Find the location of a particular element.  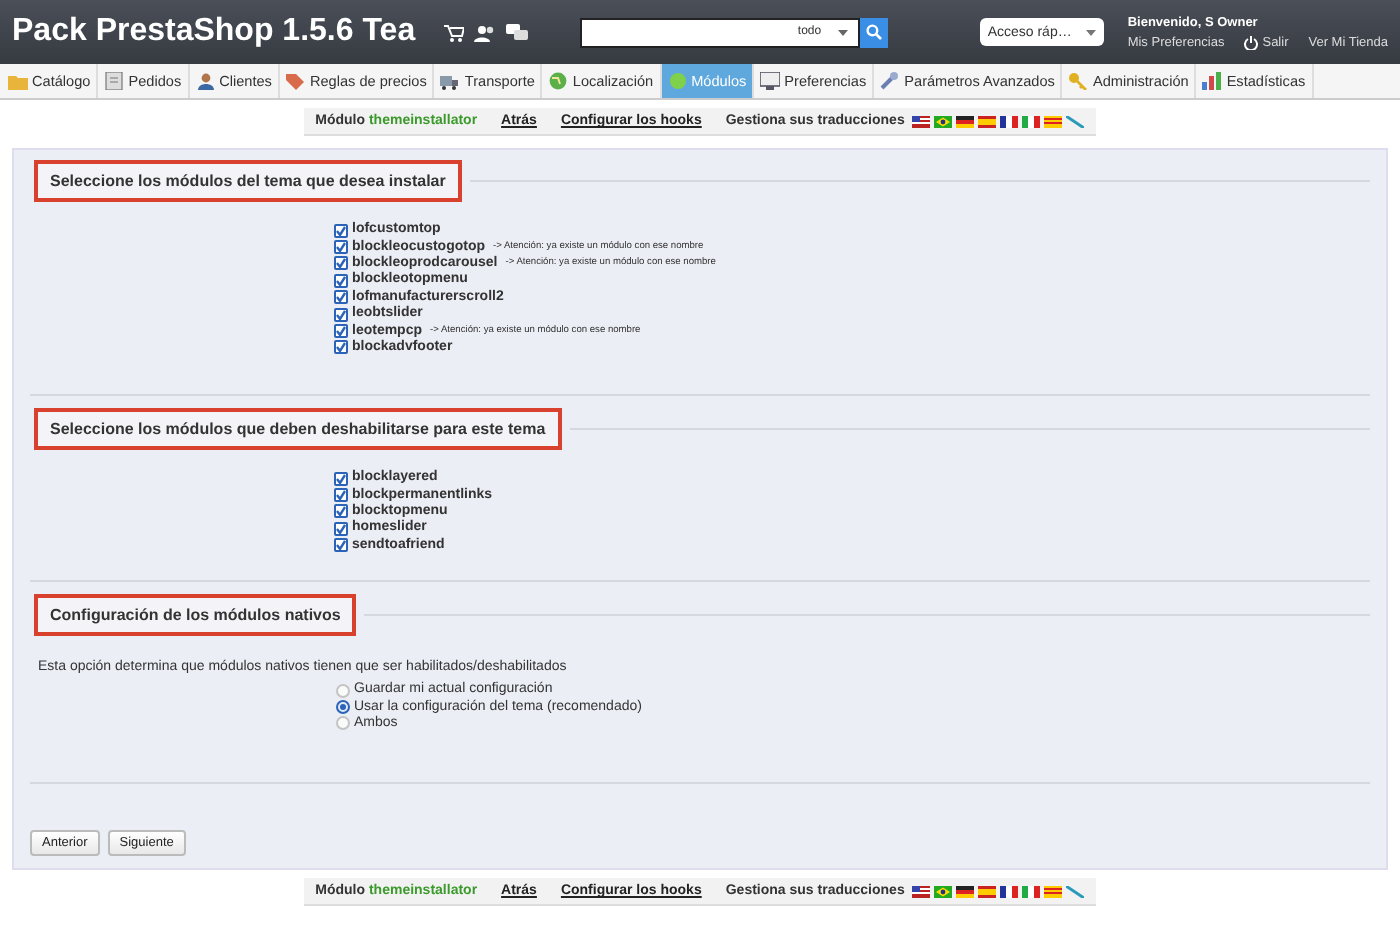

bar-chart-icon is located at coordinates (1212, 81).